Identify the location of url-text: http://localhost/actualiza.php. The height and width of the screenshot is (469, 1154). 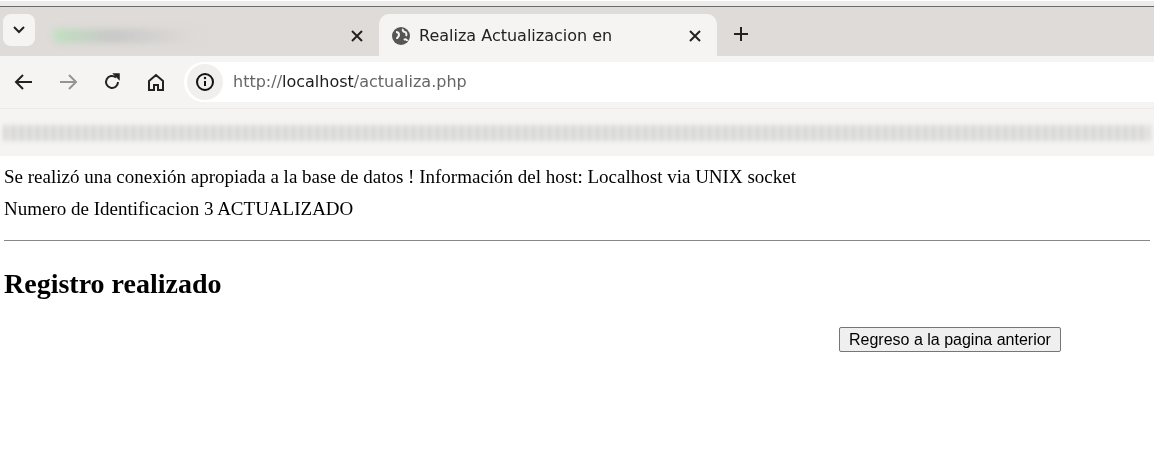
(350, 82).